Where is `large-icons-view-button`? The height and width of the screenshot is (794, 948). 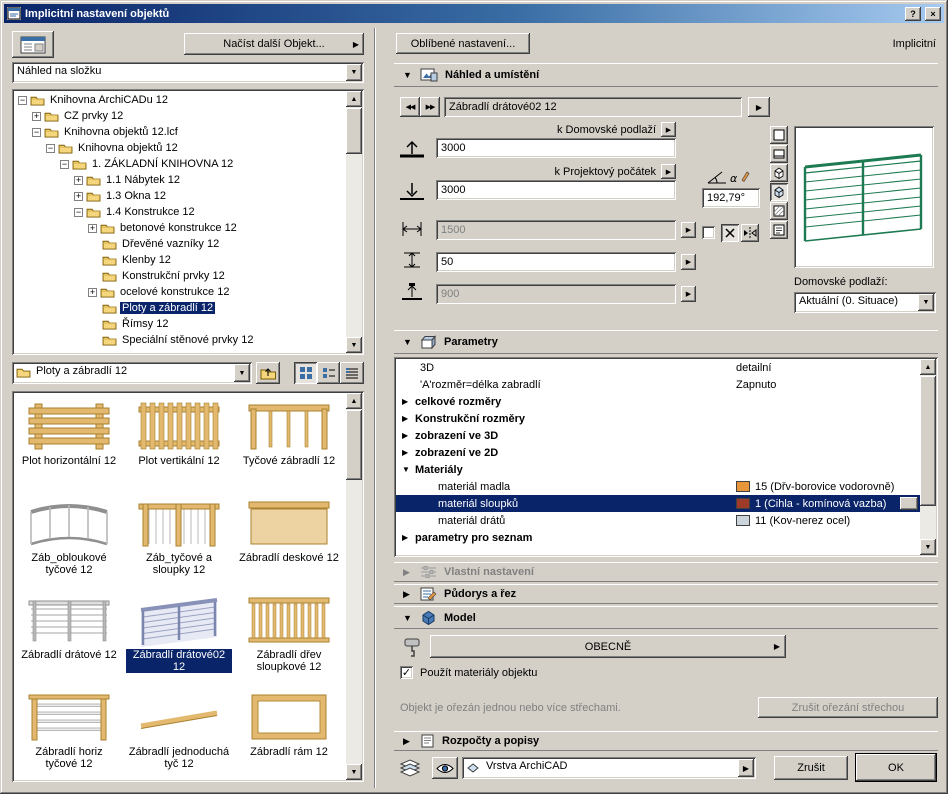
large-icons-view-button is located at coordinates (305, 373).